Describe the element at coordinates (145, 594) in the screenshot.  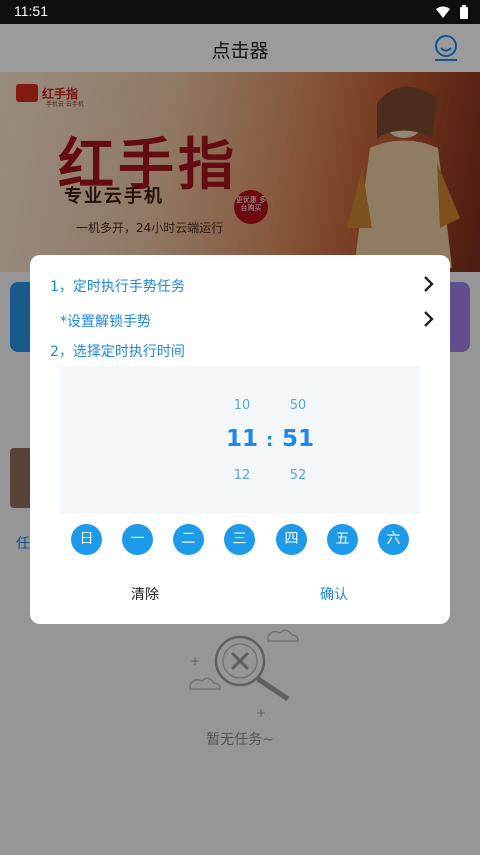
I see `clear-button: 清除` at that location.